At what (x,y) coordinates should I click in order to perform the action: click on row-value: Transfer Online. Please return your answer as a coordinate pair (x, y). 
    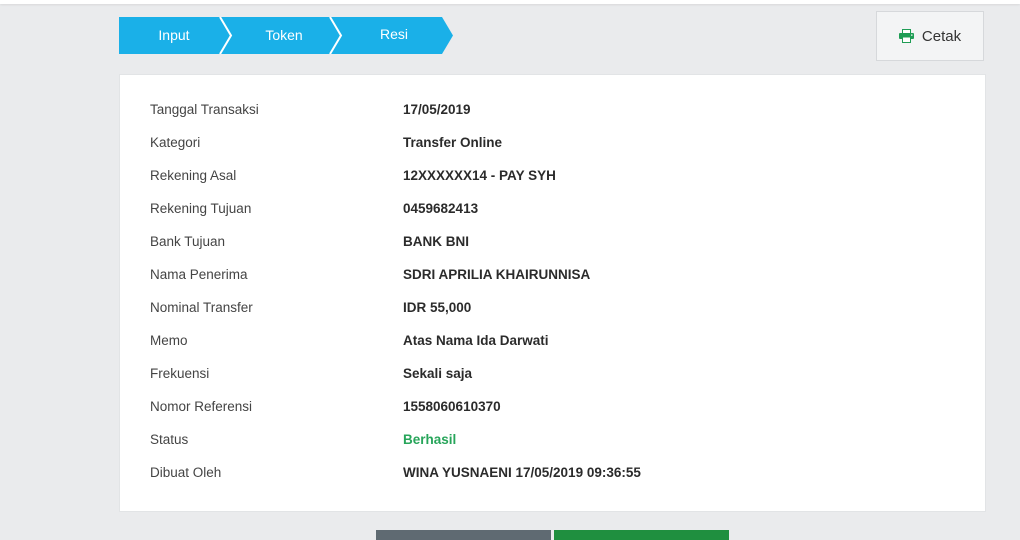
    Looking at the image, I should click on (453, 142).